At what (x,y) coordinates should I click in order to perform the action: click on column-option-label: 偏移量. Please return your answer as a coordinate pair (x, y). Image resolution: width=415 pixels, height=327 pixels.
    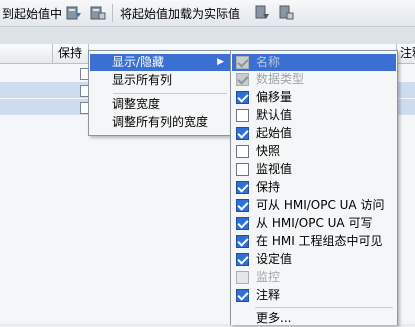
    Looking at the image, I should click on (274, 97).